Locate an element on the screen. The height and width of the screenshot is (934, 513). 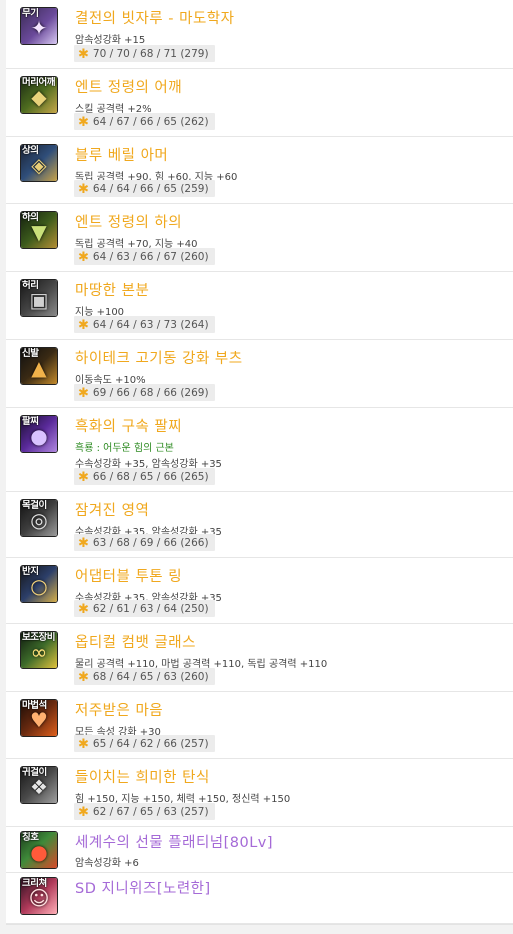
equipment-item: ☺ 크리쳐 SD 지니위즈[노련한] is located at coordinates (259, 898).